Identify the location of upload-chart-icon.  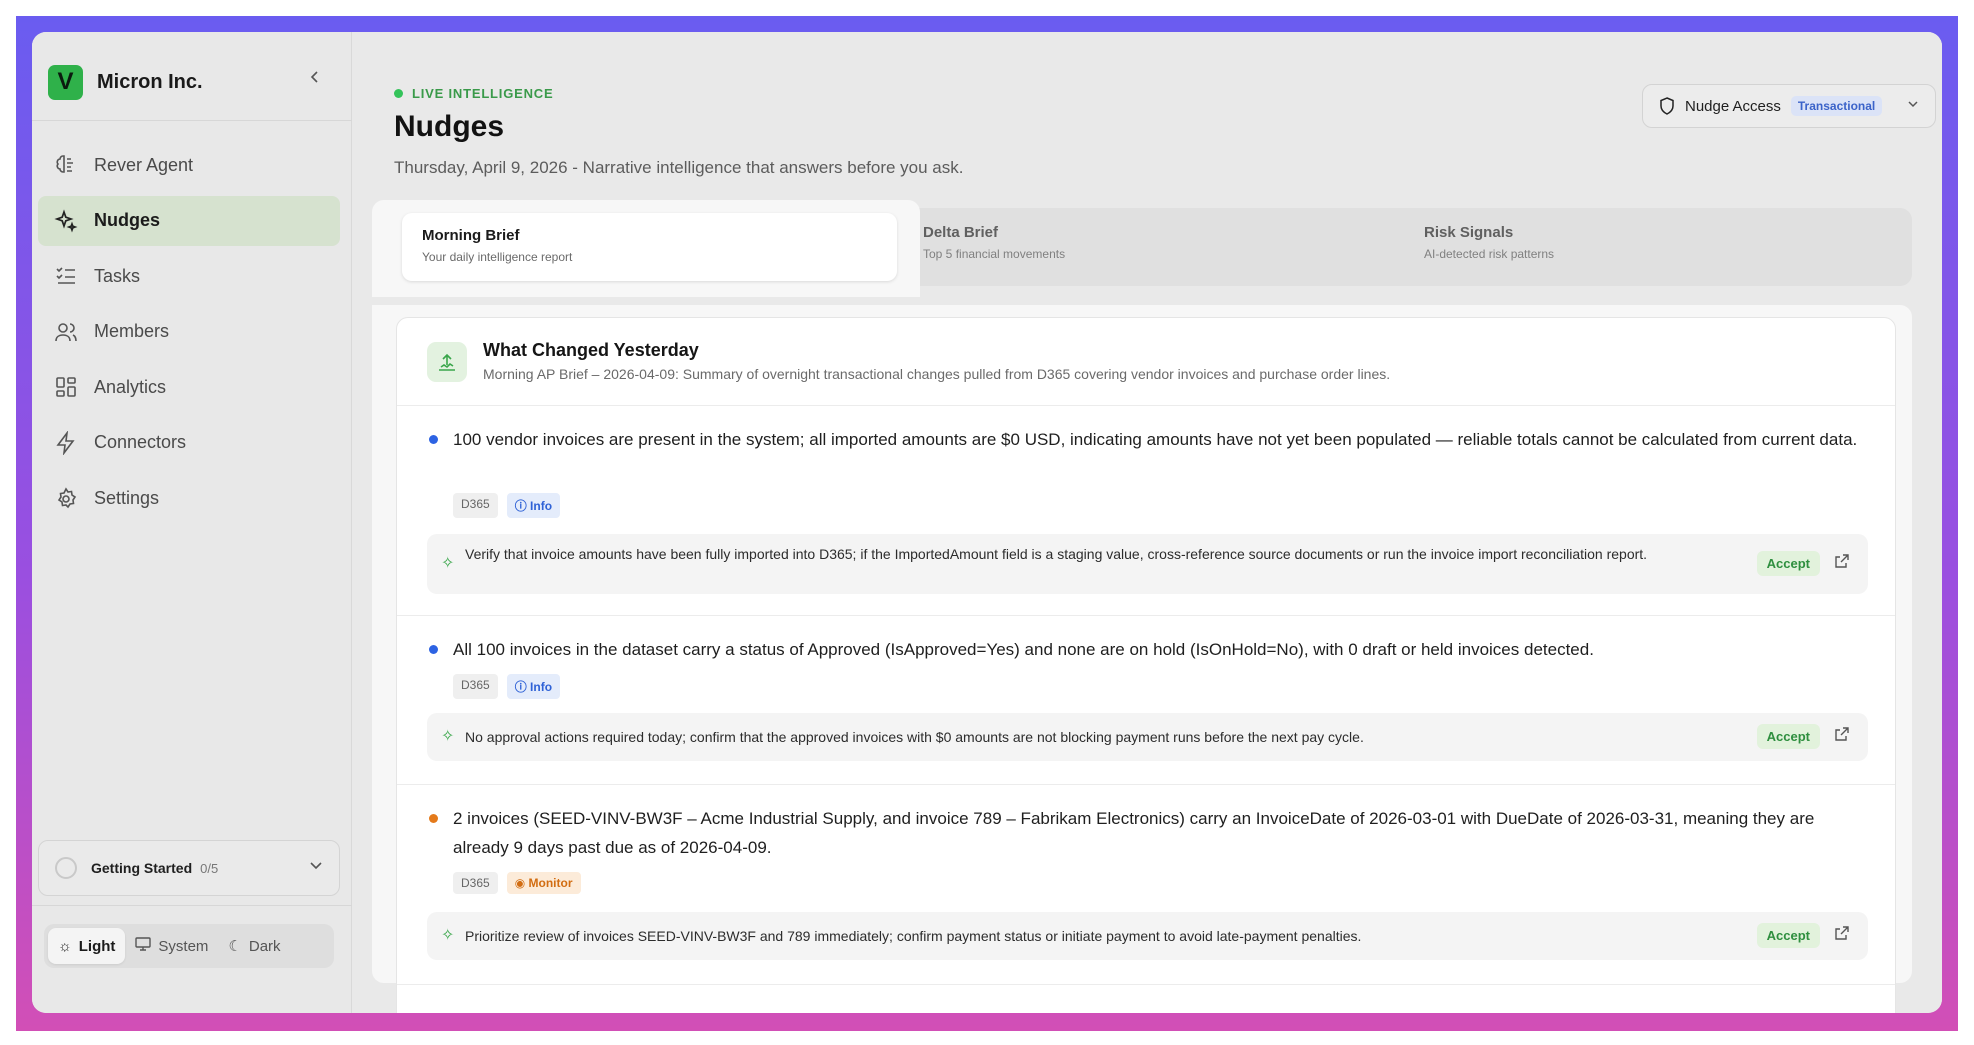
(447, 362).